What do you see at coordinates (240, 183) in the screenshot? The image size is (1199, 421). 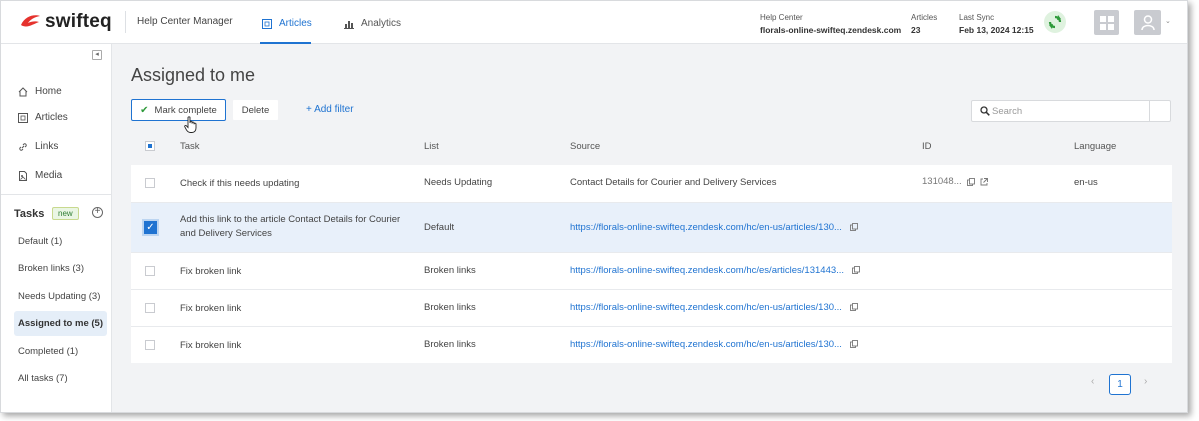 I see `task-cell: Check if this needs updating` at bounding box center [240, 183].